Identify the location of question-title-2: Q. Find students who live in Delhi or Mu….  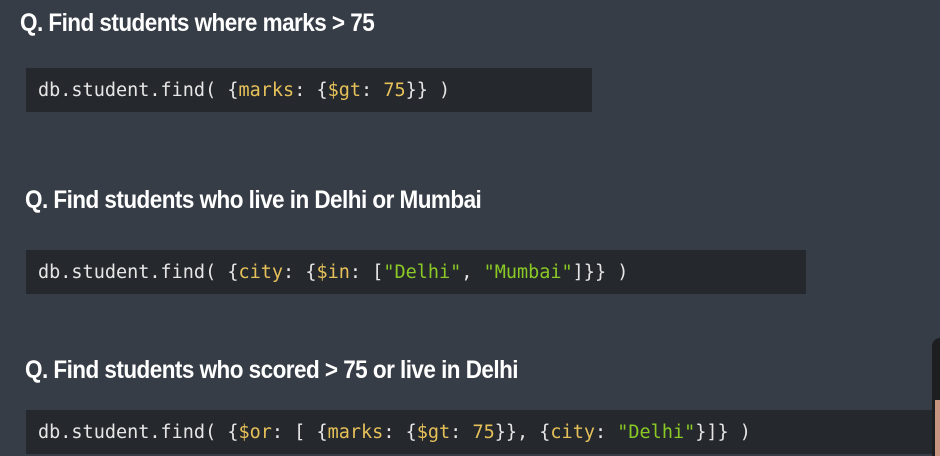
(253, 200).